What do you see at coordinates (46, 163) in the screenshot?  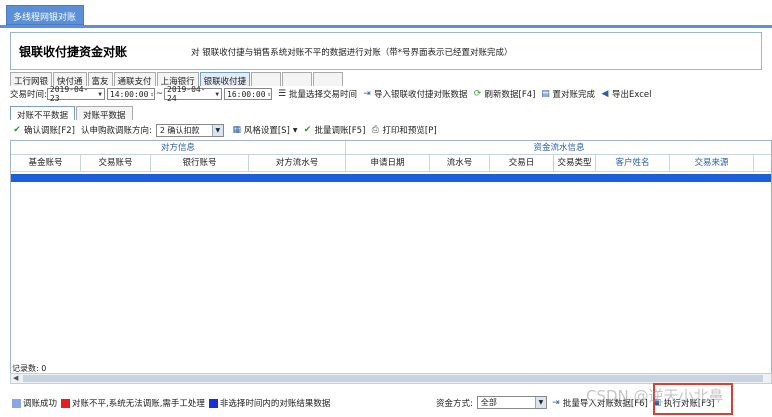 I see `col-fund-account: 基金账号` at bounding box center [46, 163].